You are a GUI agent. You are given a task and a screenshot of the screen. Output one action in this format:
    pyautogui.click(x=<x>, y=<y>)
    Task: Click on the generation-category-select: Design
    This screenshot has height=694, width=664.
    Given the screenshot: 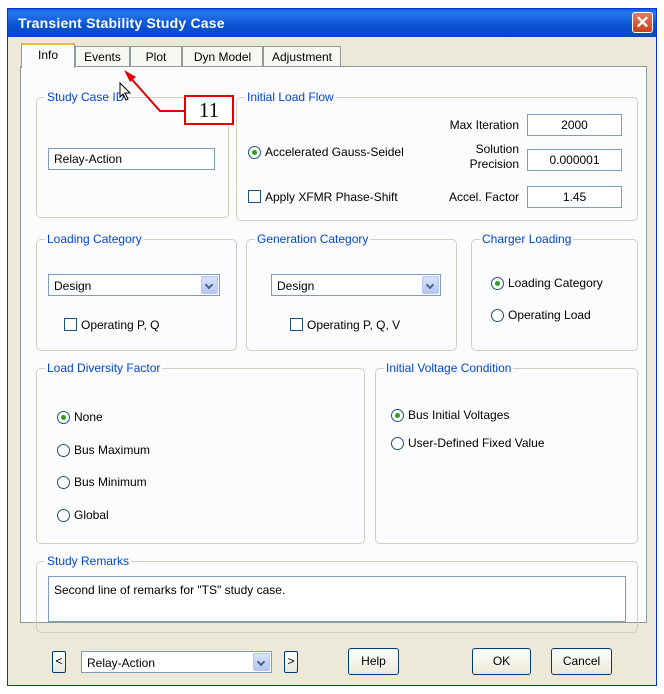 What is the action you would take?
    pyautogui.click(x=356, y=285)
    